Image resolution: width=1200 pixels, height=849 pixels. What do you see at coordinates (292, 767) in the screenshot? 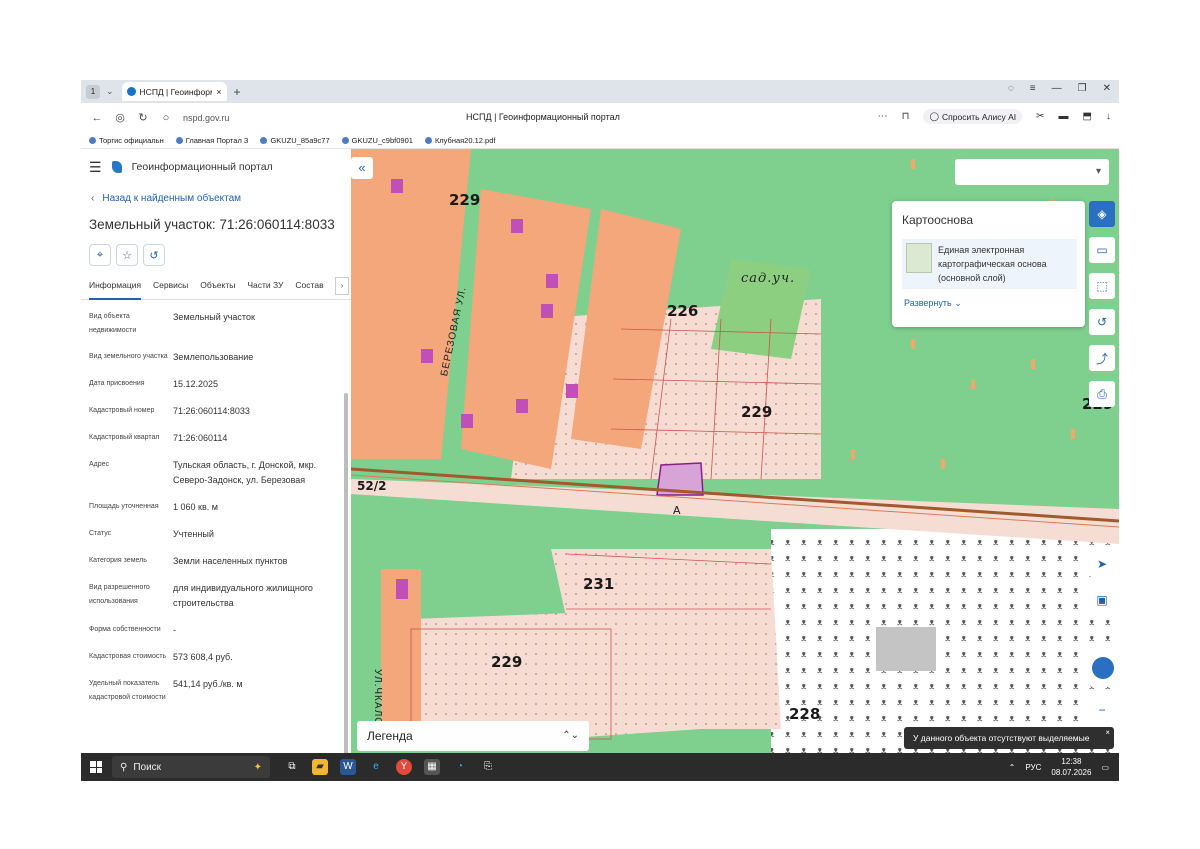
I see `task-view-icon: ⧉` at bounding box center [292, 767].